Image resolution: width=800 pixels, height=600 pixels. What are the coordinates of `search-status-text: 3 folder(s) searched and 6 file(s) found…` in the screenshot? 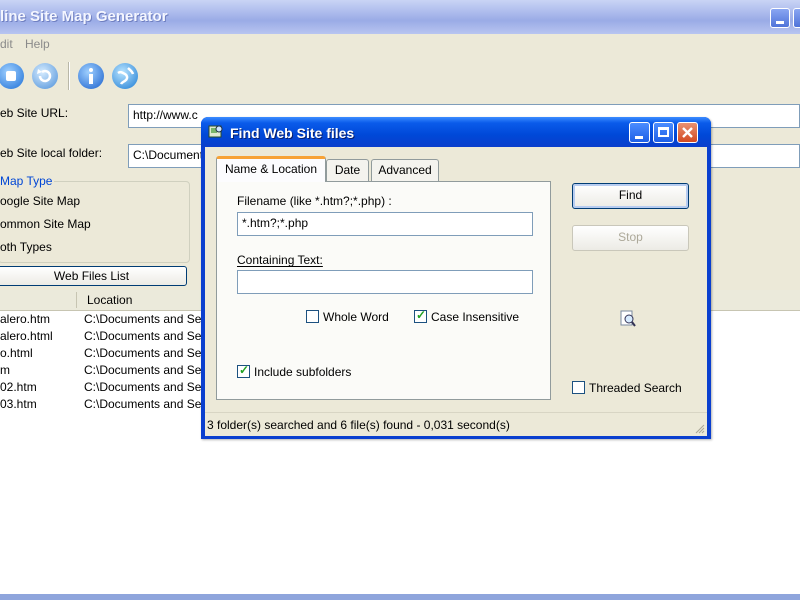 It's located at (358, 425).